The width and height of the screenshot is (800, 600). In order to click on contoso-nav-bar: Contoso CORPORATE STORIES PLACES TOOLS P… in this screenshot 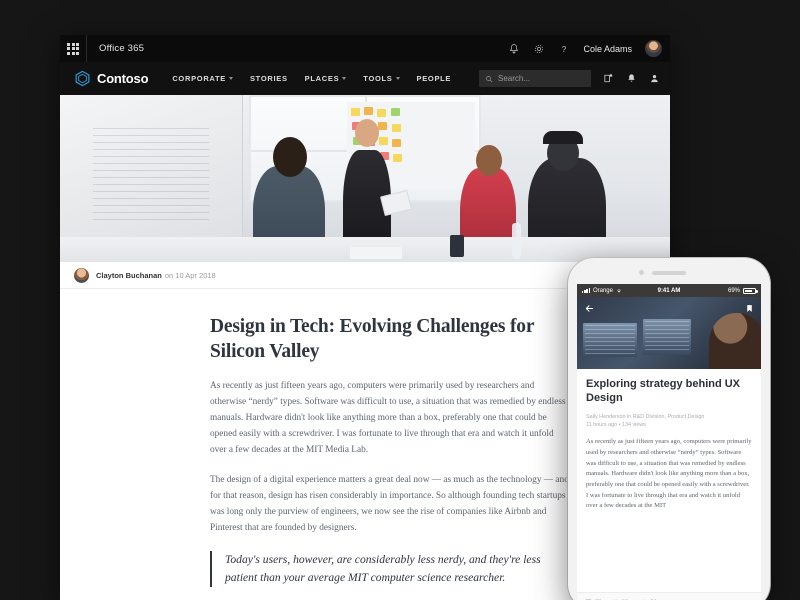, I will do `click(365, 78)`.